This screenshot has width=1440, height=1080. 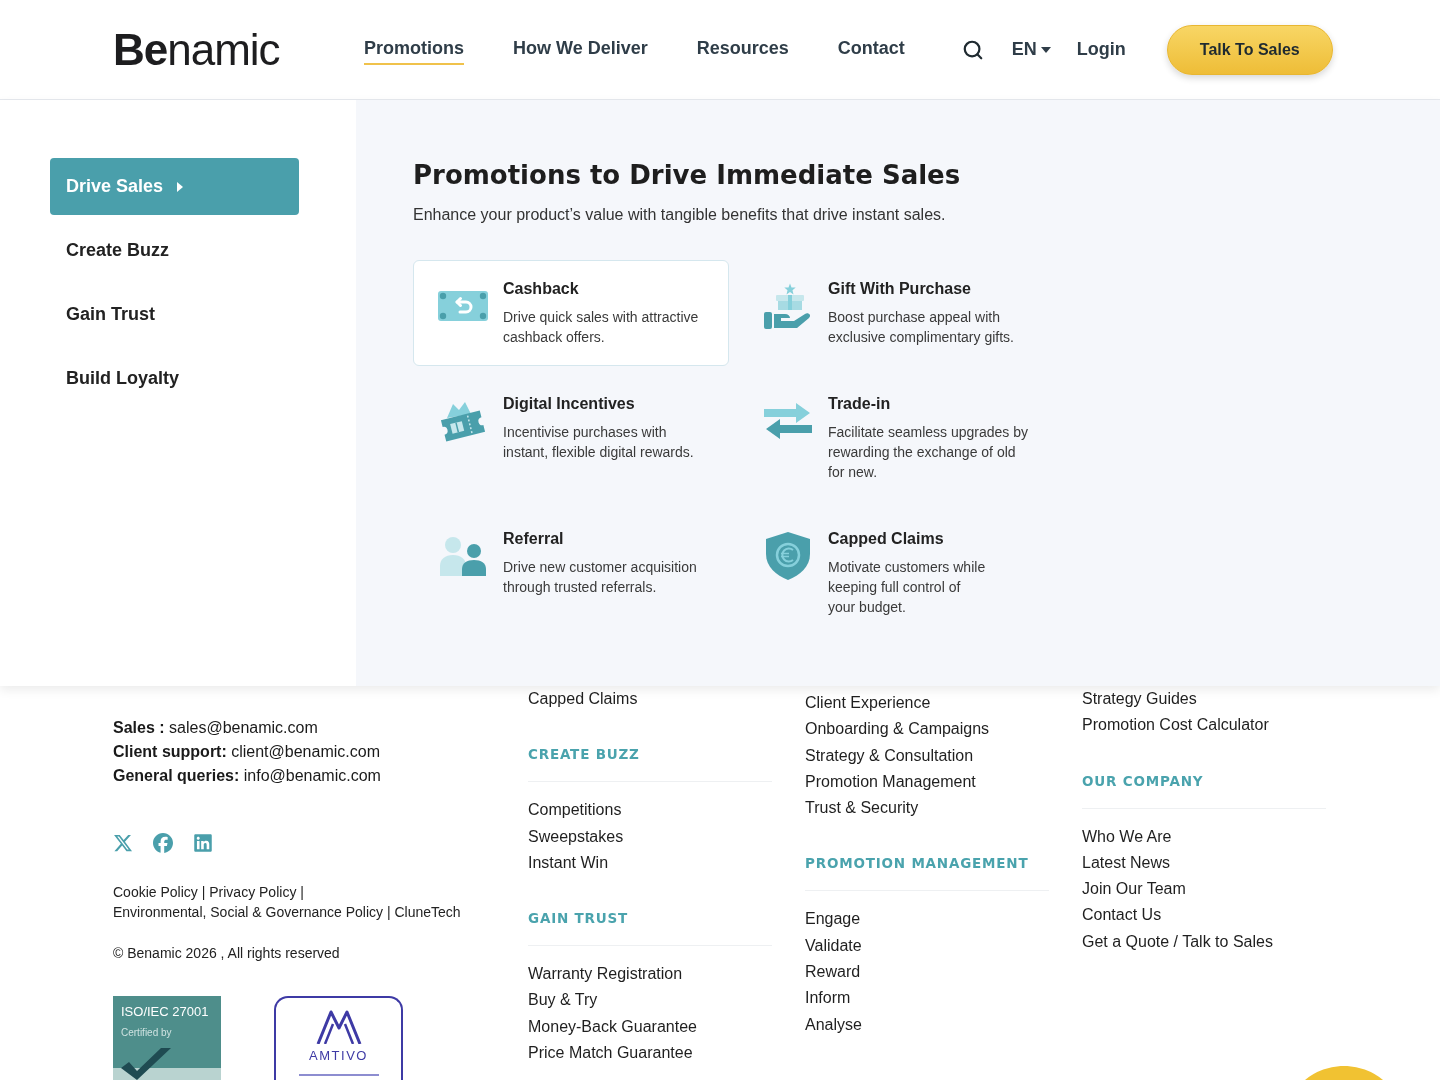 What do you see at coordinates (1134, 889) in the screenshot?
I see `footer-link: Join Our Team` at bounding box center [1134, 889].